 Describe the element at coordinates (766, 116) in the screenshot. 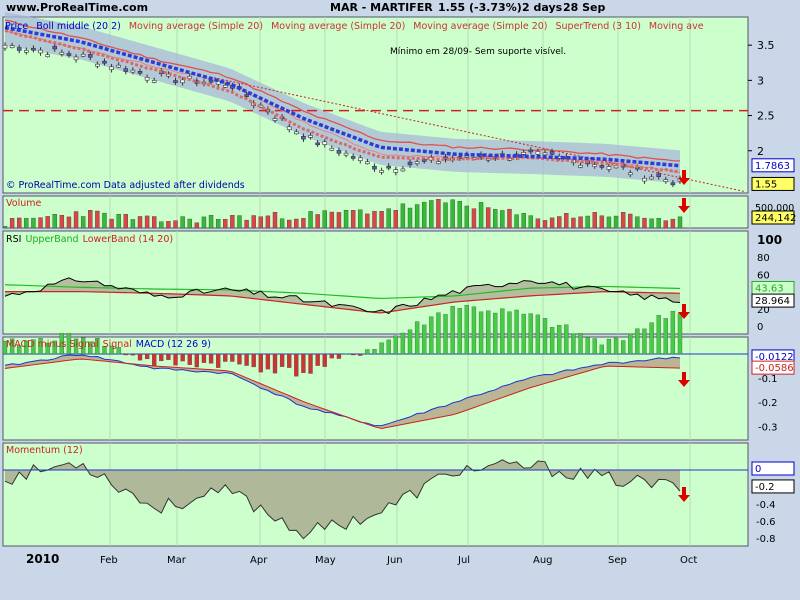

I see `price-y-tick-label: 2.5` at that location.